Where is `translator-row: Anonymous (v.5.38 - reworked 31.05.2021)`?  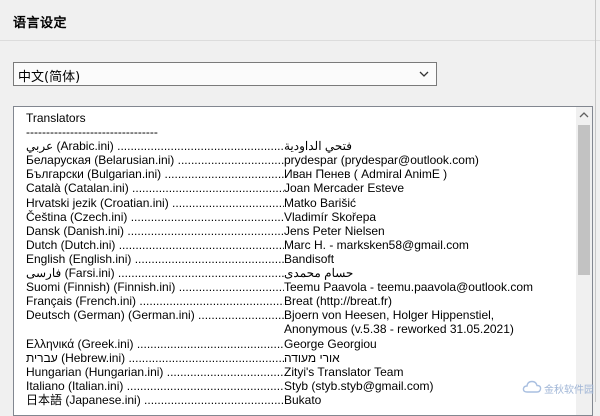
translator-row: Anonymous (v.5.38 - reworked 31.05.2021) is located at coordinates (300, 329).